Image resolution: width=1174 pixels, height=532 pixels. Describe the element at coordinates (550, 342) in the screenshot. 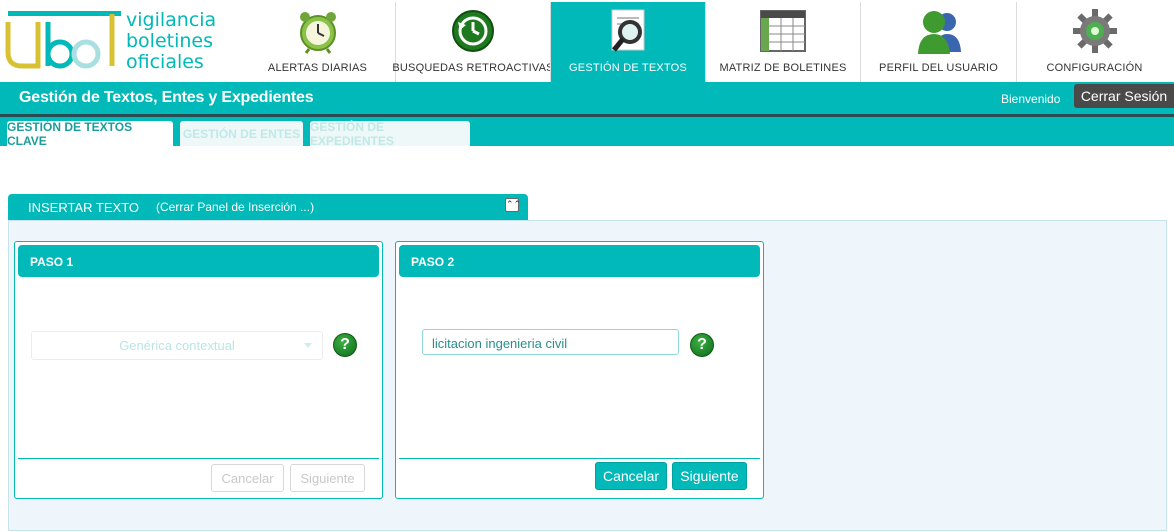

I see `text-input: licitacion ingenieria civil` at that location.